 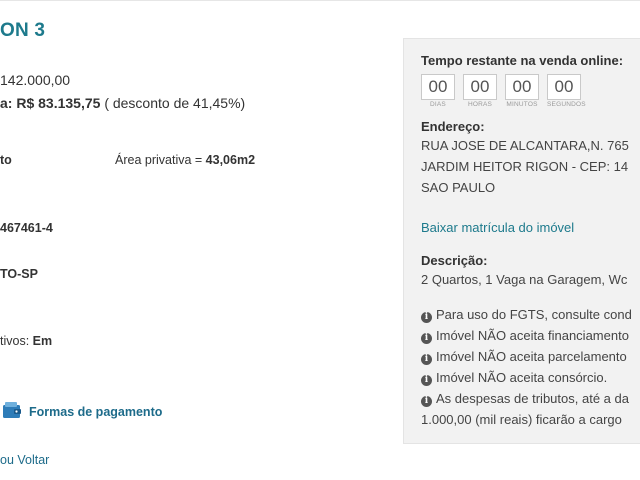 I want to click on status-label: tivos:, so click(x=16, y=341).